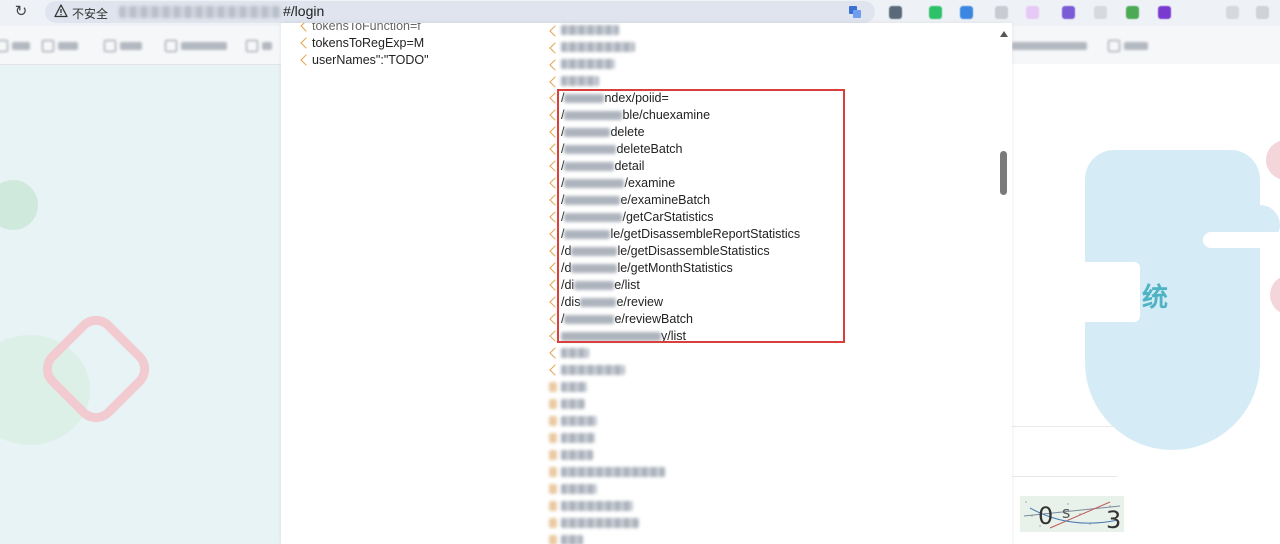  What do you see at coordinates (1003, 173) in the screenshot?
I see `scrollbar-thumb` at bounding box center [1003, 173].